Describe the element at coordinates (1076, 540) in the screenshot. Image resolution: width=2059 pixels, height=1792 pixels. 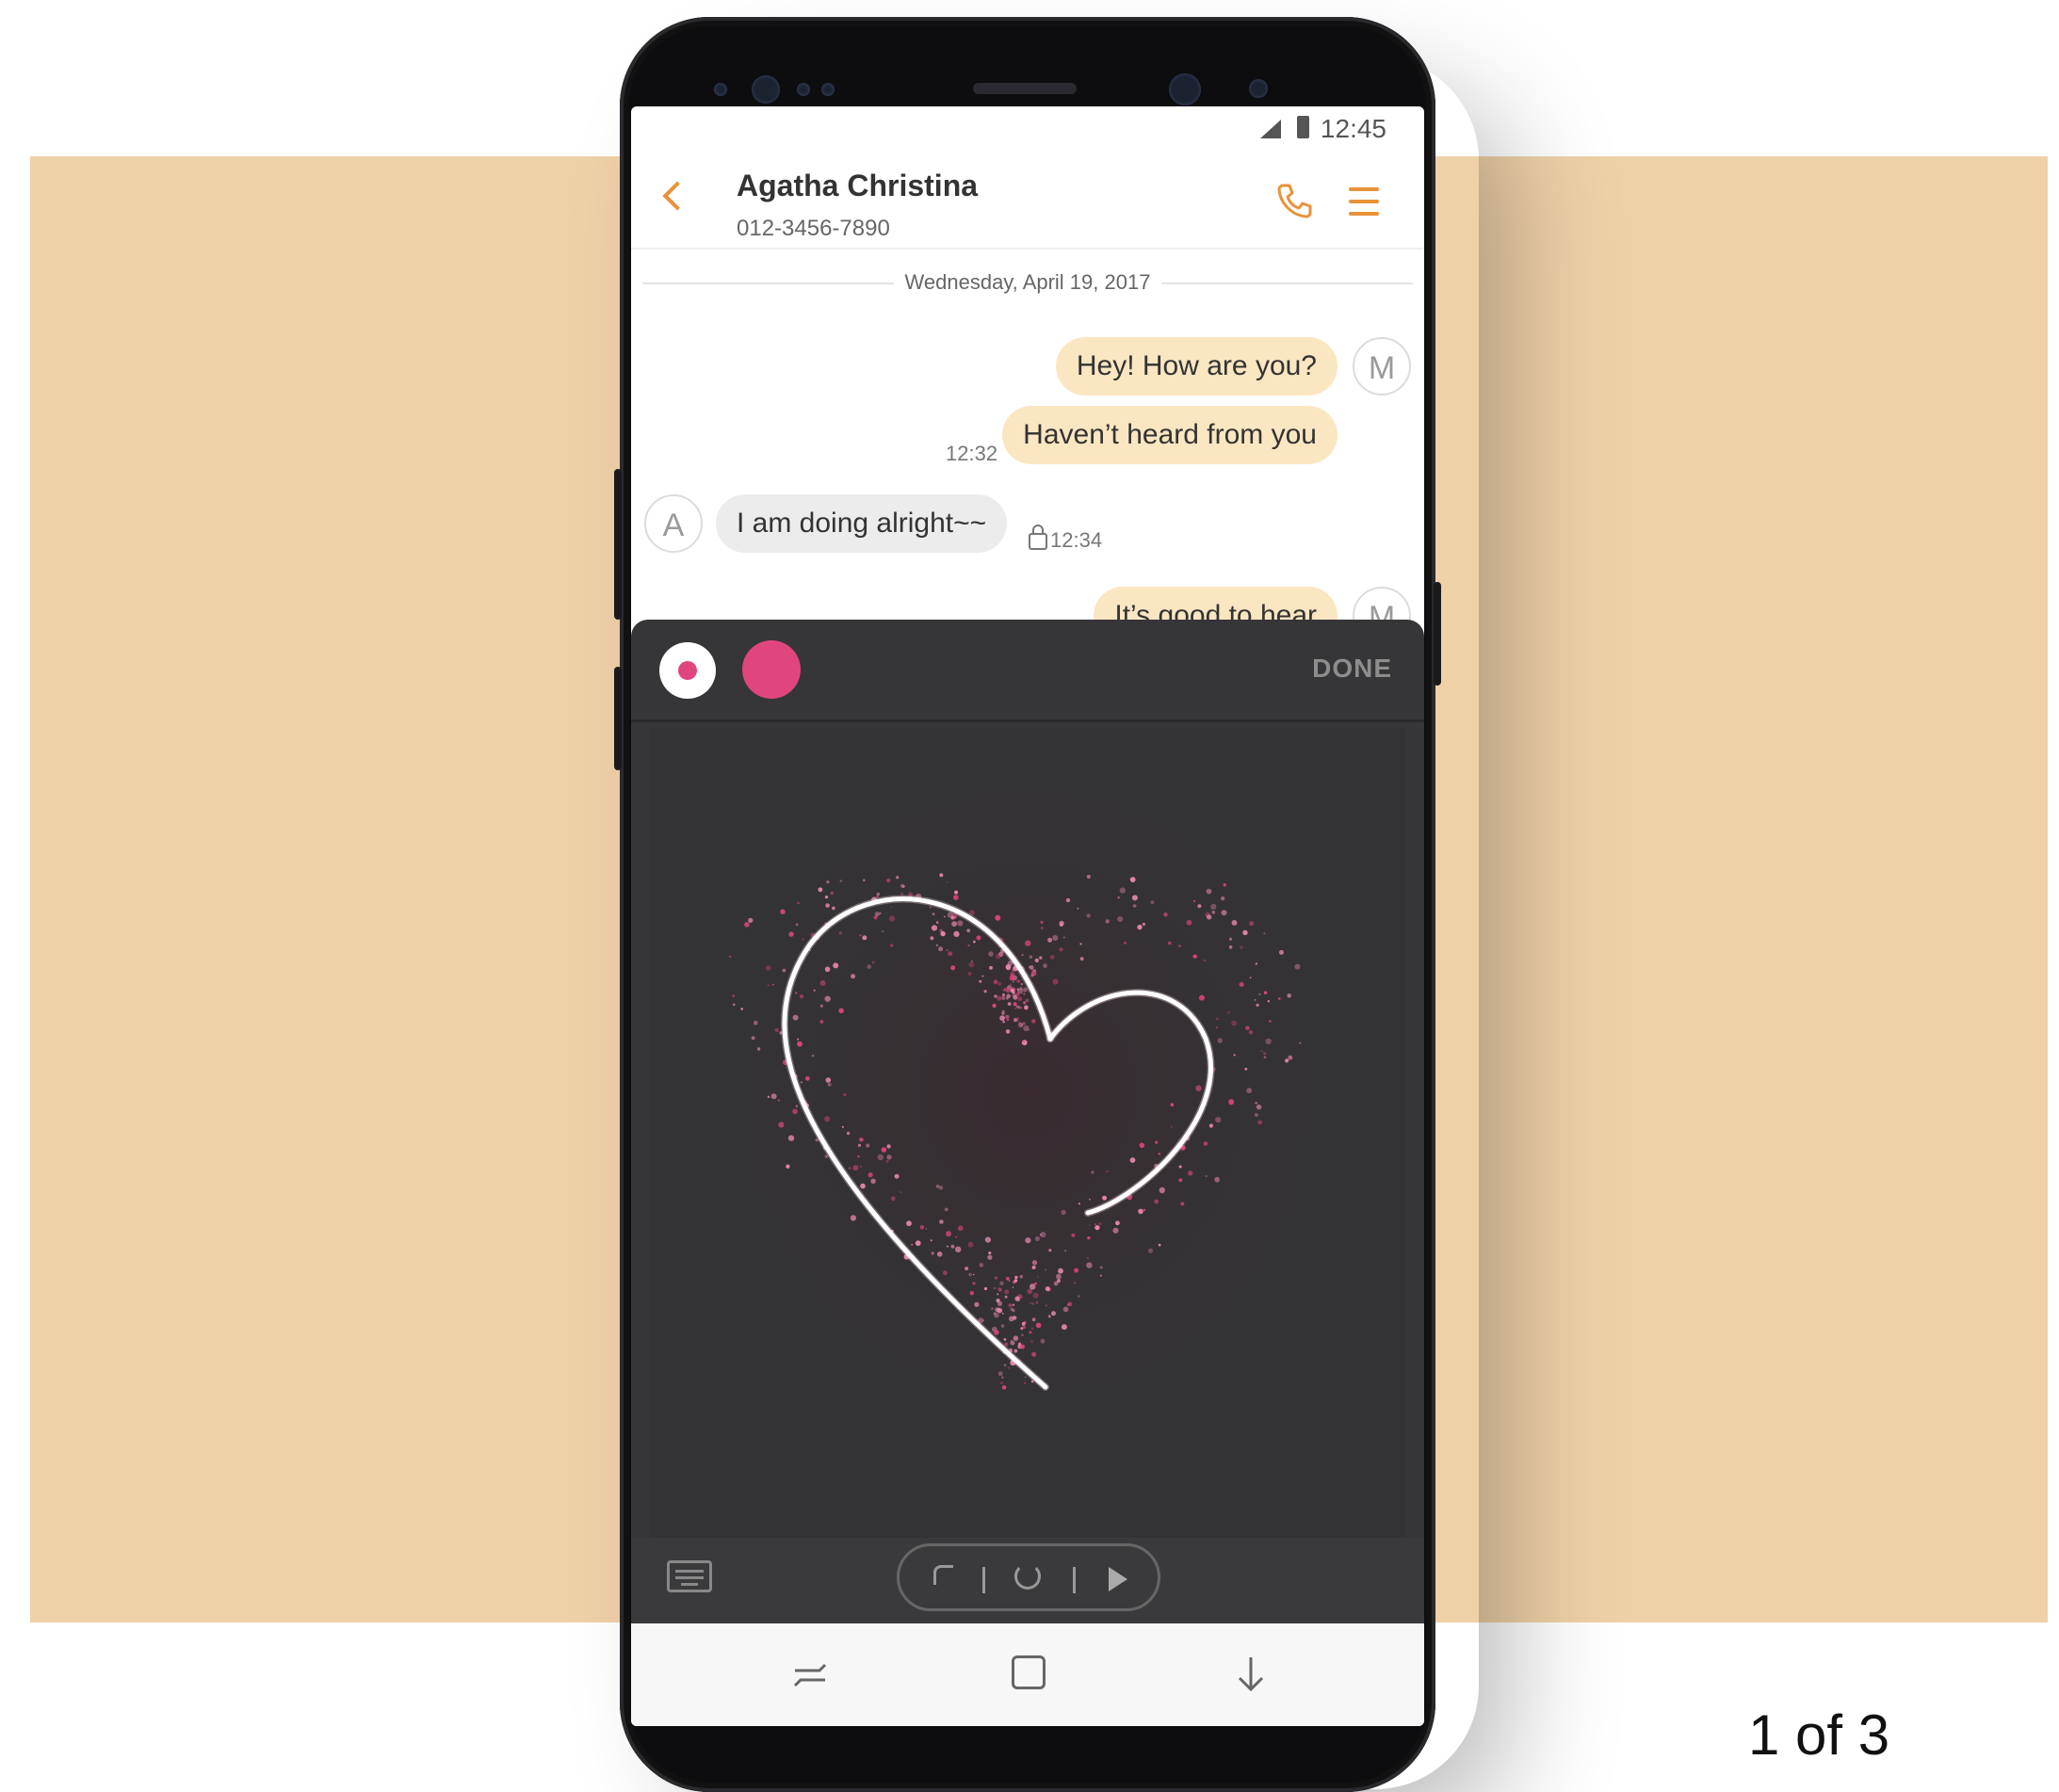
I see `message-time: 12:34` at that location.